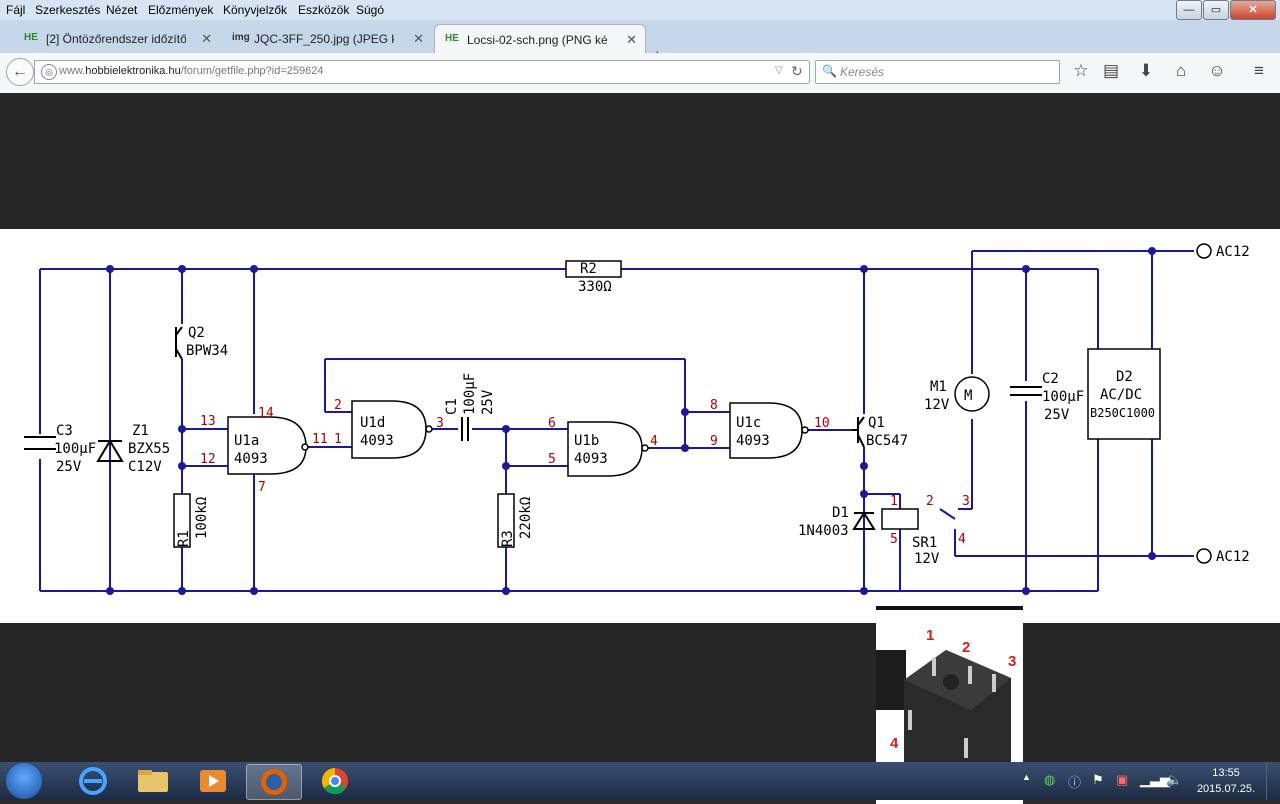 Image resolution: width=1280 pixels, height=804 pixels. What do you see at coordinates (1226, 781) in the screenshot?
I see `system-clock: 13:55 2015.07.25.` at bounding box center [1226, 781].